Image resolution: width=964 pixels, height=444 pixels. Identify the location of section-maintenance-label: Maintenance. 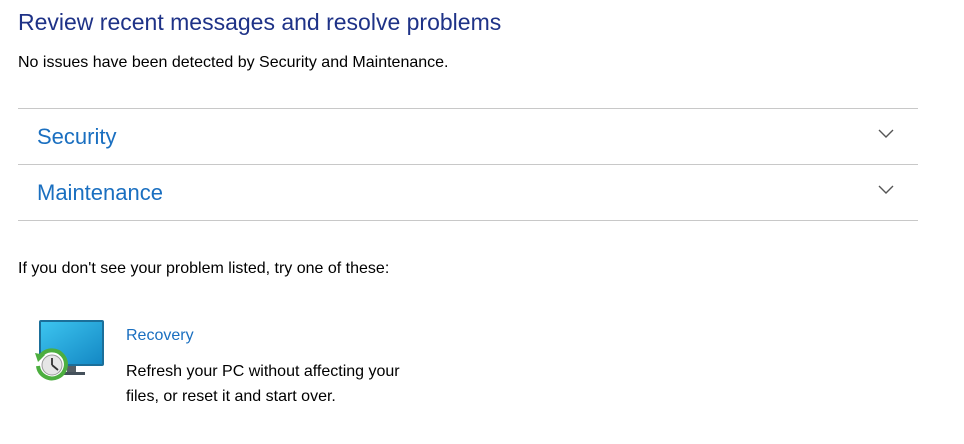
(100, 192).